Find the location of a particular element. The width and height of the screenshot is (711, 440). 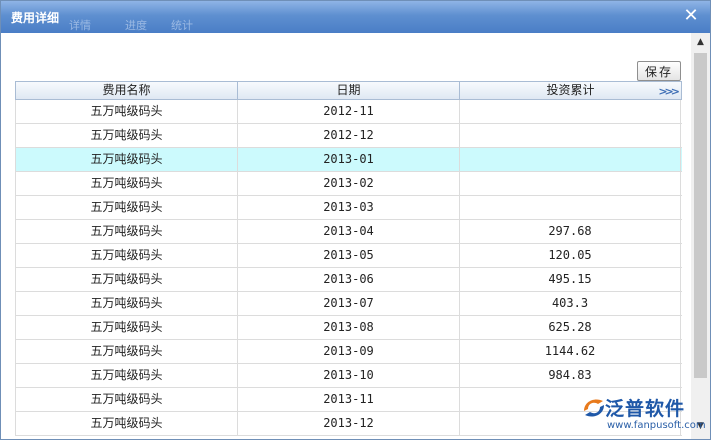

date-cell: 2013-09 is located at coordinates (349, 351).